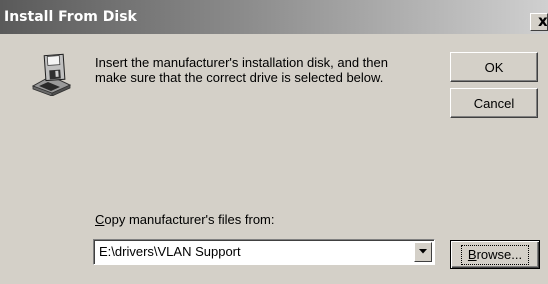 The height and width of the screenshot is (284, 548). I want to click on window-title: Install From Disk, so click(70, 17).